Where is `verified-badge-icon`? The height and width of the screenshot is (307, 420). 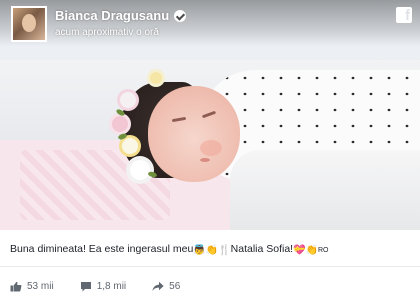 verified-badge-icon is located at coordinates (180, 15).